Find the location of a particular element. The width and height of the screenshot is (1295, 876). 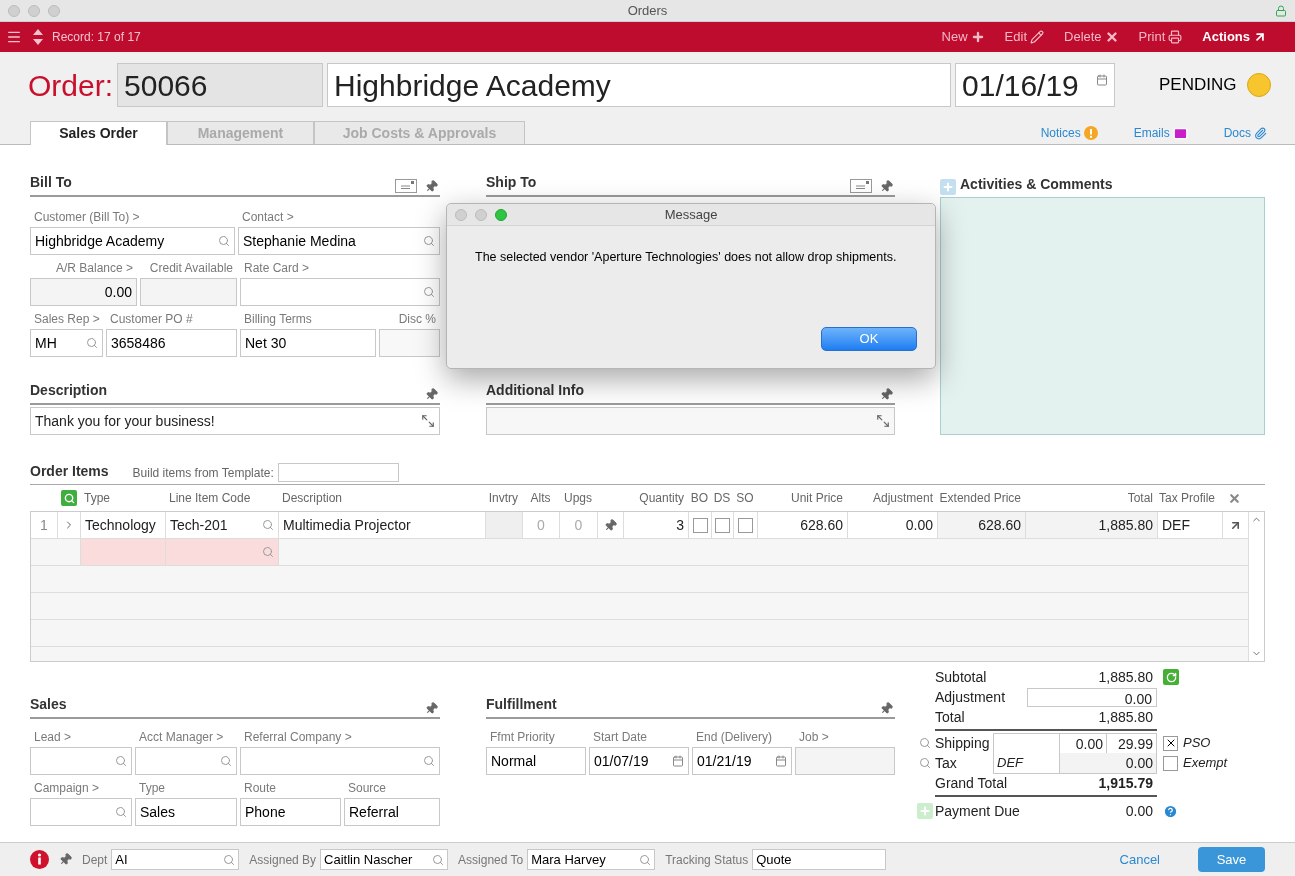

date-field: 01/21/19 is located at coordinates (742, 761).